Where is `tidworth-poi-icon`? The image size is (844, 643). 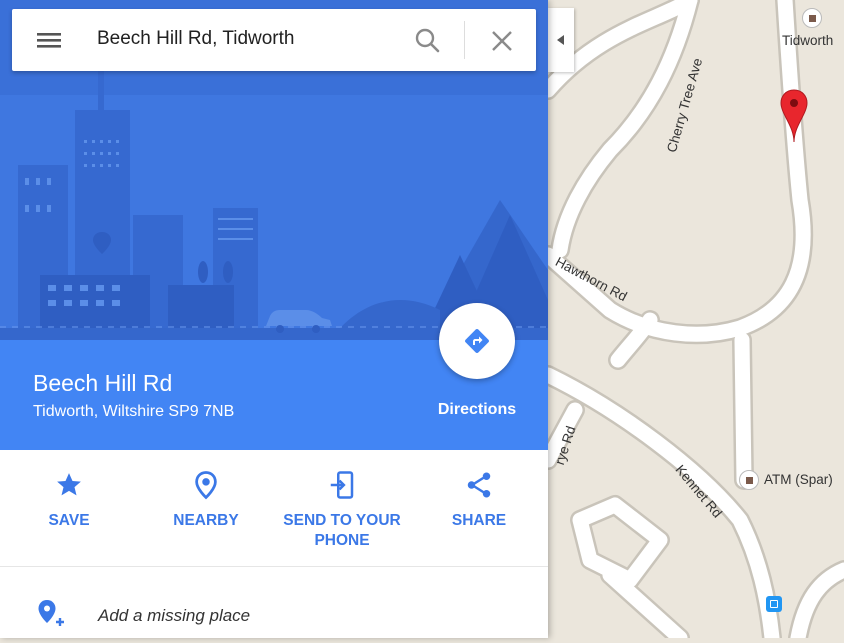
tidworth-poi-icon is located at coordinates (812, 18).